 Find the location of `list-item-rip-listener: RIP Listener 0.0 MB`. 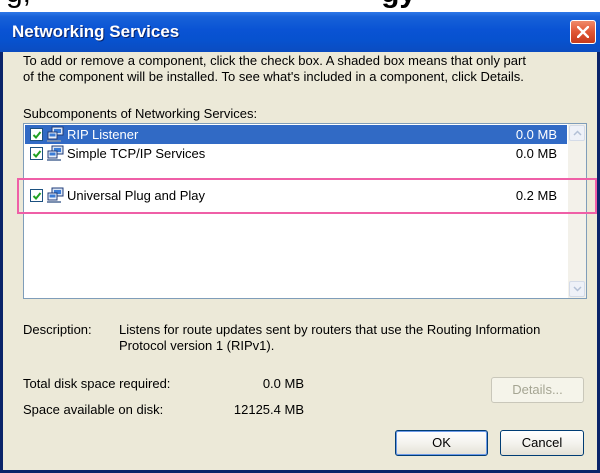

list-item-rip-listener: RIP Listener 0.0 MB is located at coordinates (296, 134).